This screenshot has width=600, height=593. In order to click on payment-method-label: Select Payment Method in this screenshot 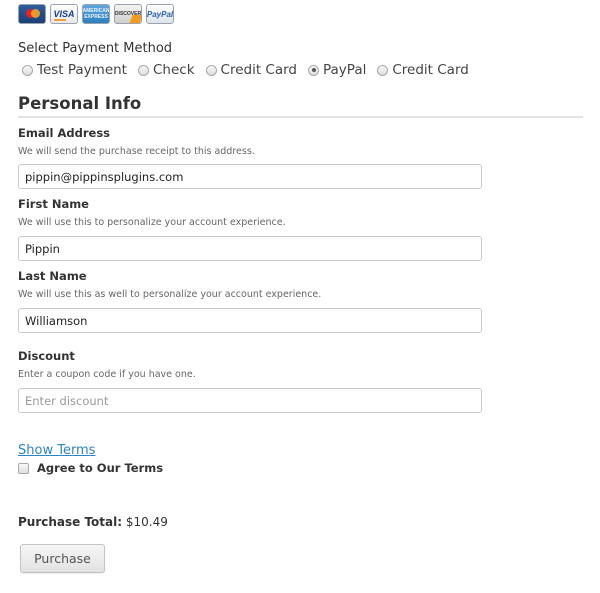, I will do `click(95, 48)`.